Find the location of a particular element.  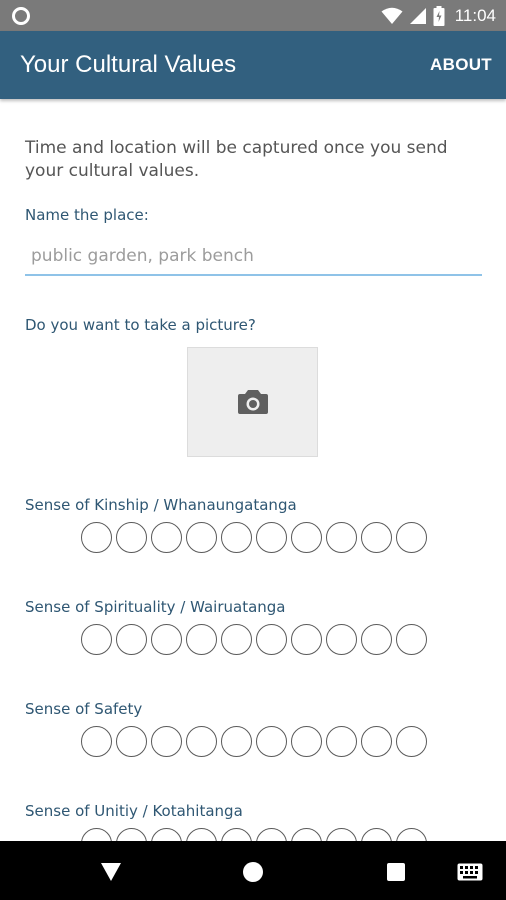

home-icon is located at coordinates (253, 872).